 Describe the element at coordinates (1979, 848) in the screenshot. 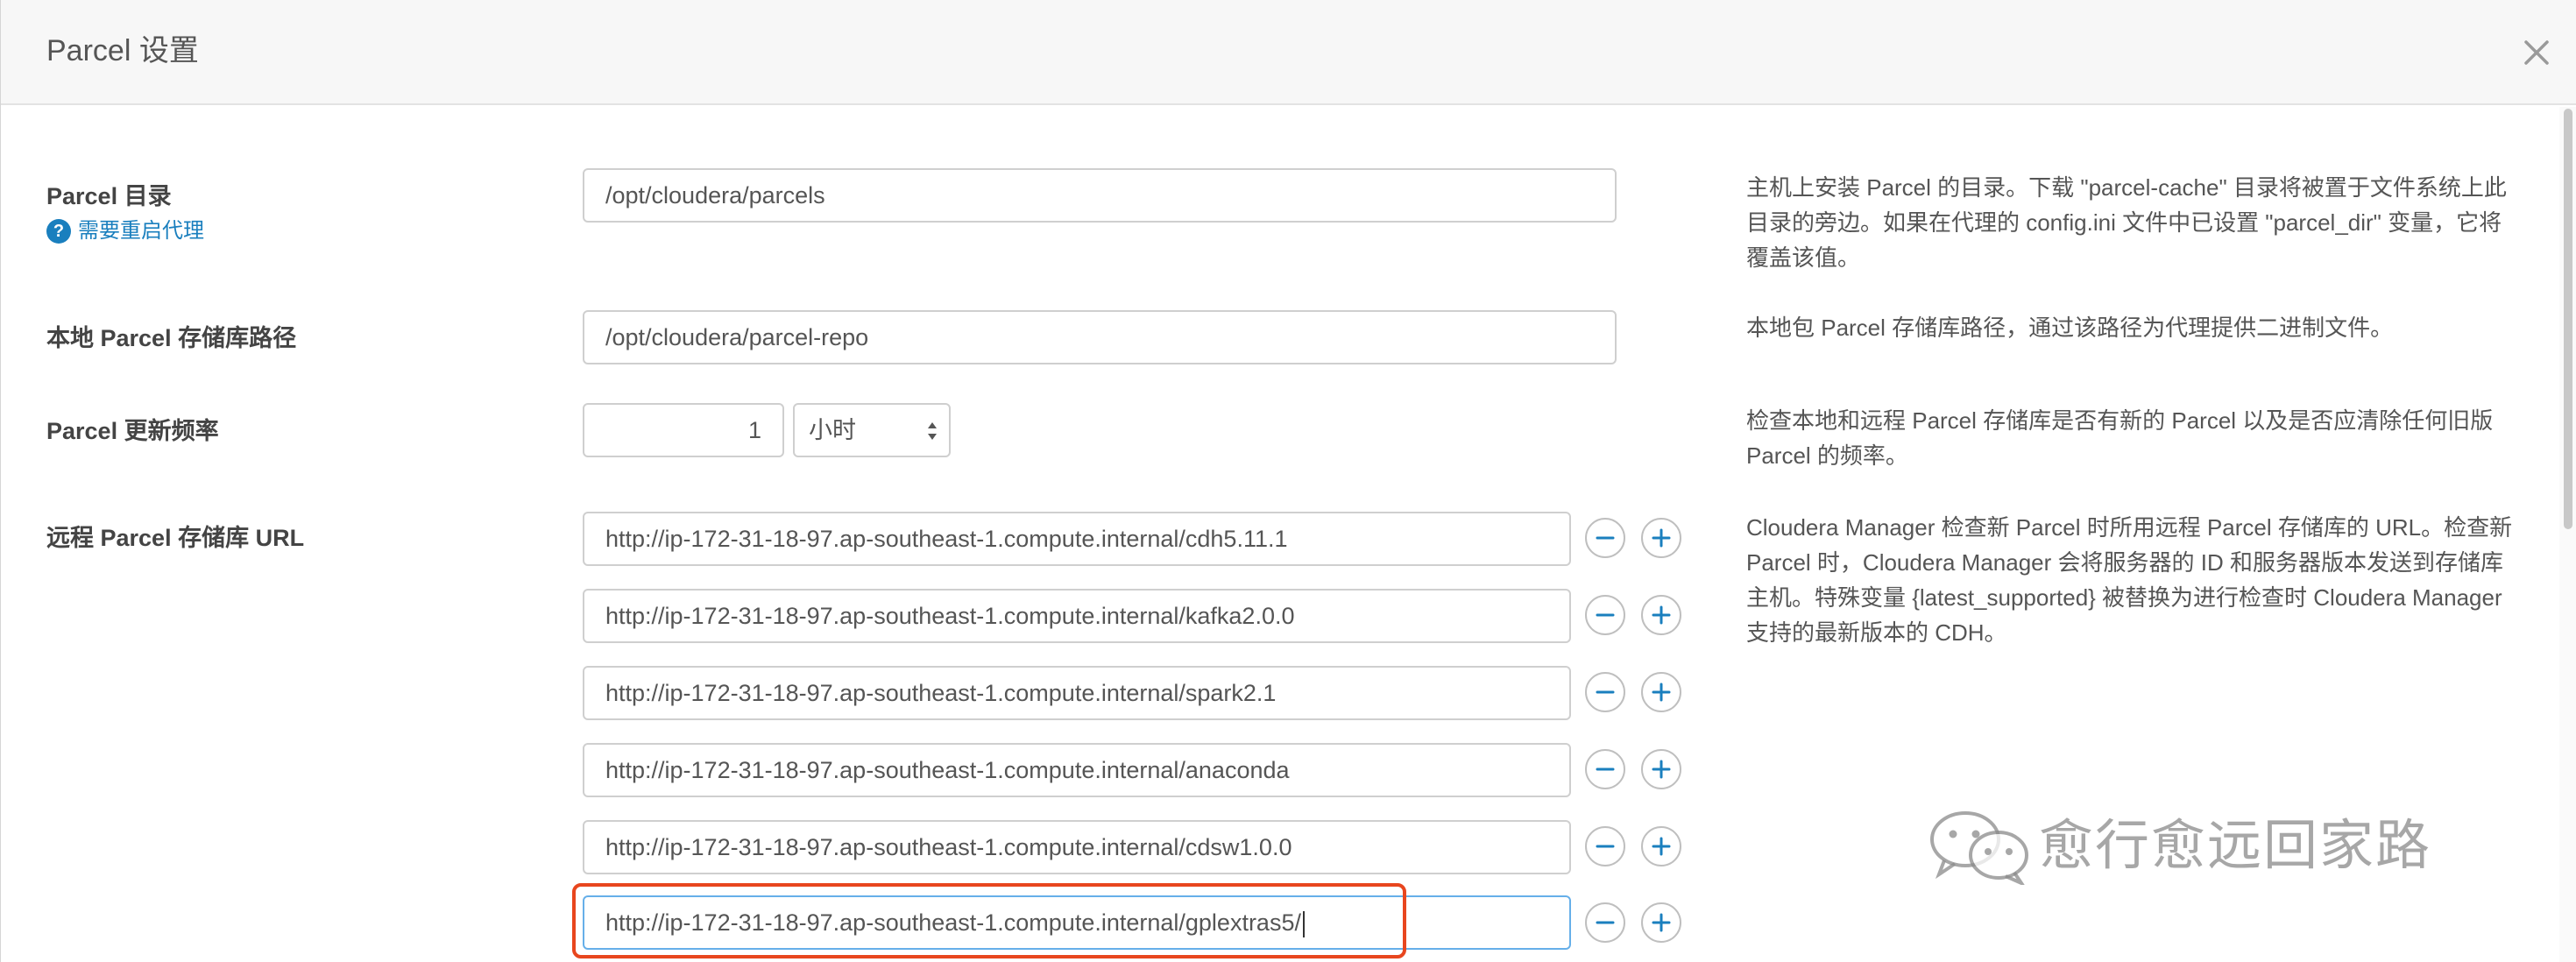

I see `wechat-icon` at that location.